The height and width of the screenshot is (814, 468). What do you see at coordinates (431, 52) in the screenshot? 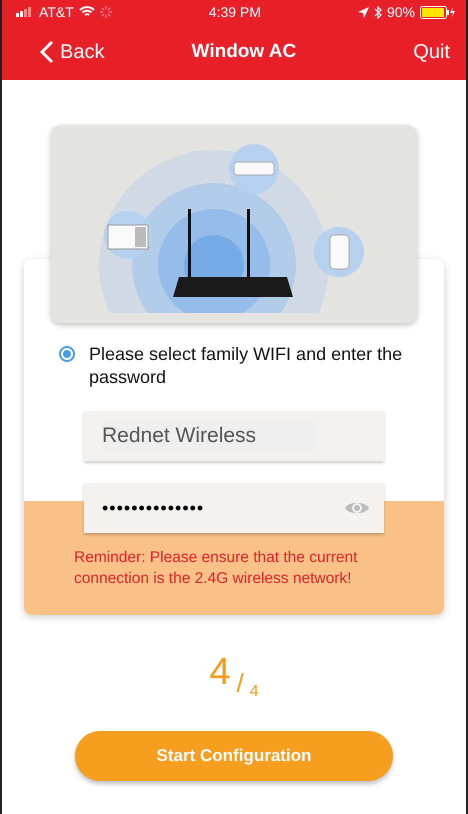
I see `quit-button: Quit` at bounding box center [431, 52].